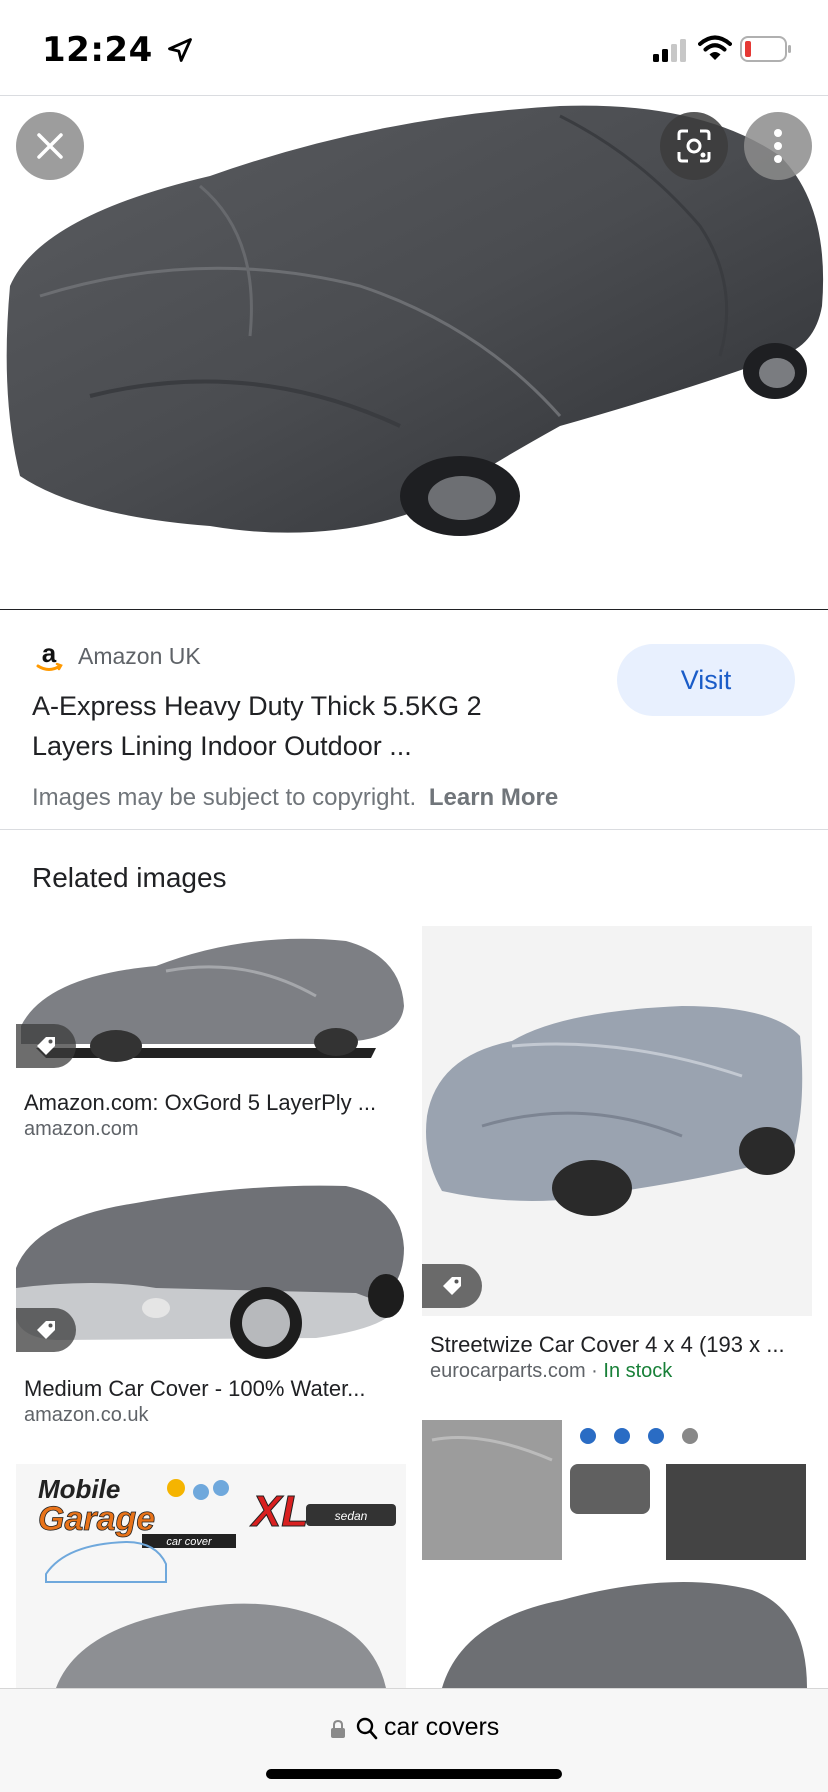 This screenshot has width=828, height=1792. I want to click on mg-type: sedan, so click(351, 1516).